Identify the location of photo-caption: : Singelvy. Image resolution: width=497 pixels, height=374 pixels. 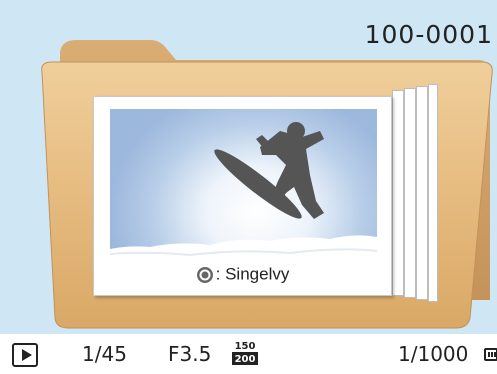
(242, 274).